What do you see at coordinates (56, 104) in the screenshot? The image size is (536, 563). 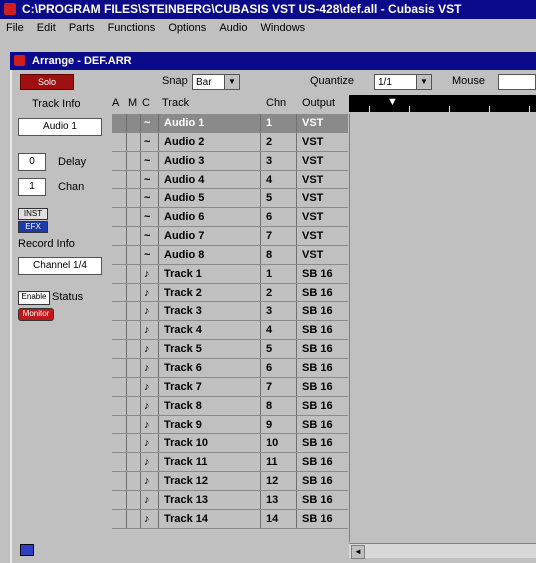 I see `track-info-label: Track Info` at bounding box center [56, 104].